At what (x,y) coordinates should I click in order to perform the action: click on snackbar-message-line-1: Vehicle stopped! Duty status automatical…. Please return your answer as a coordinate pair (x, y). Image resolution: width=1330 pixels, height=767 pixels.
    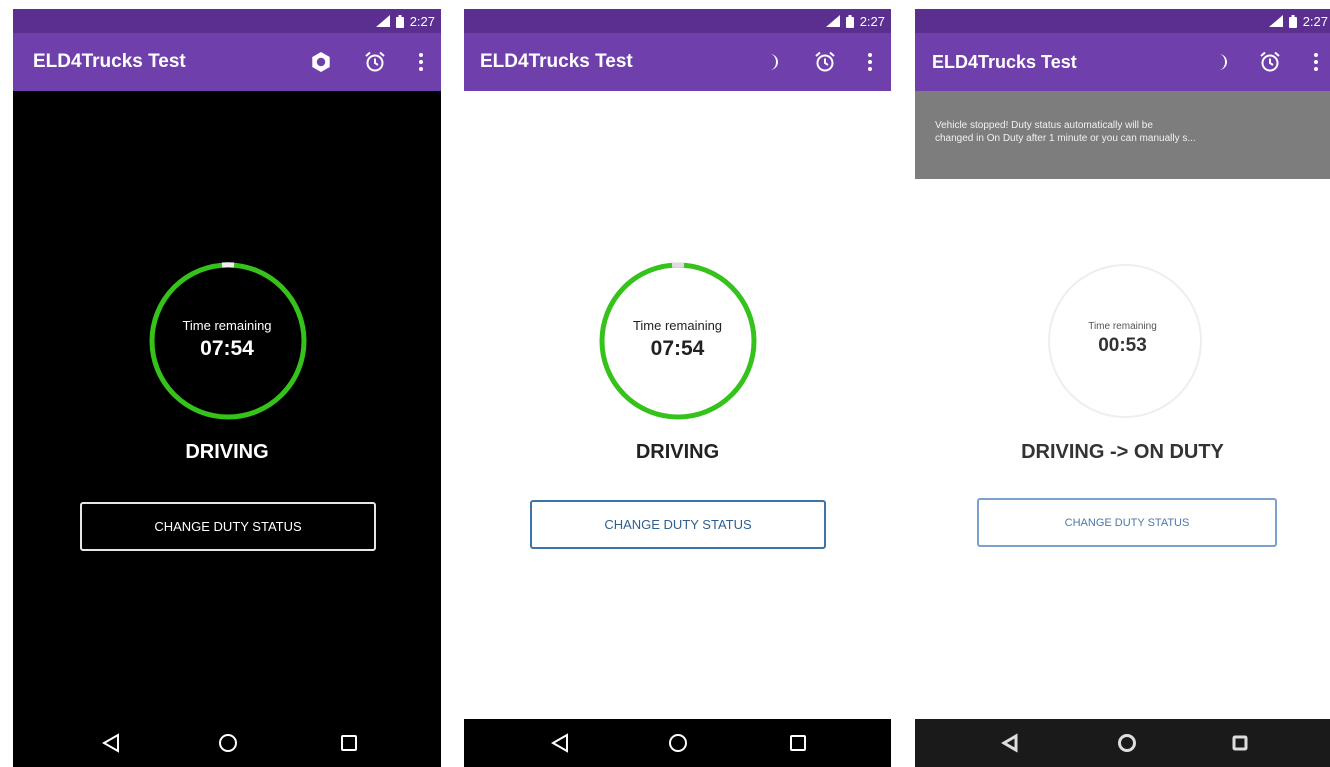
    Looking at the image, I should click on (1044, 125).